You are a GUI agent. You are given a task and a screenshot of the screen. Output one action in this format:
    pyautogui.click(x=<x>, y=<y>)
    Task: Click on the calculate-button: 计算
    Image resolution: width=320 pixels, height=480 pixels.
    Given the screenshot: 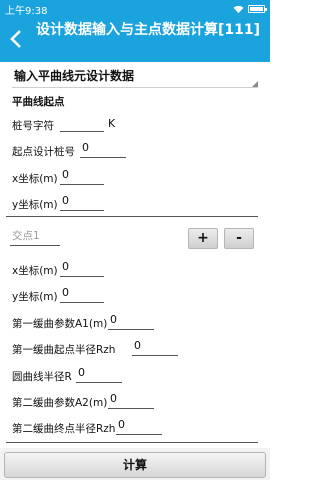 What is the action you would take?
    pyautogui.click(x=135, y=465)
    